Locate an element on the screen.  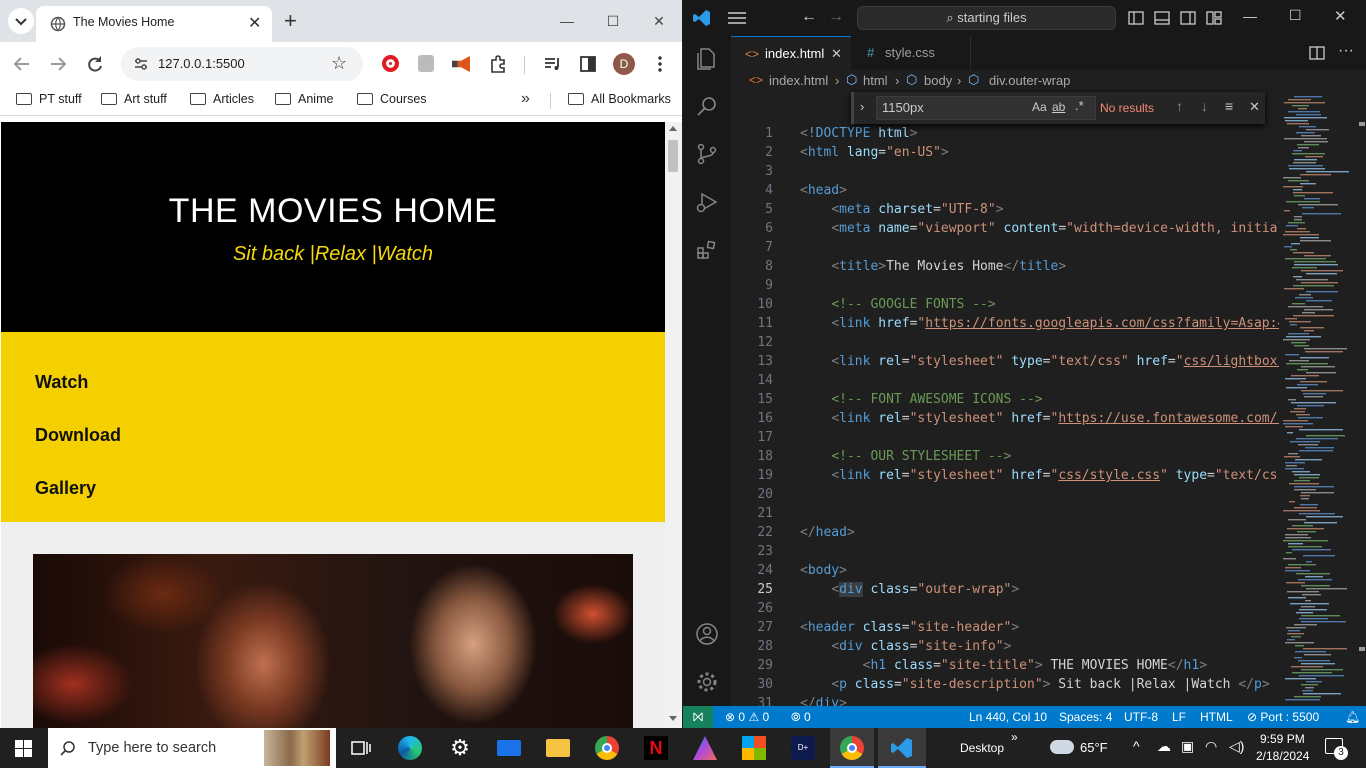
end-of-line: LF is located at coordinates (1179, 717).